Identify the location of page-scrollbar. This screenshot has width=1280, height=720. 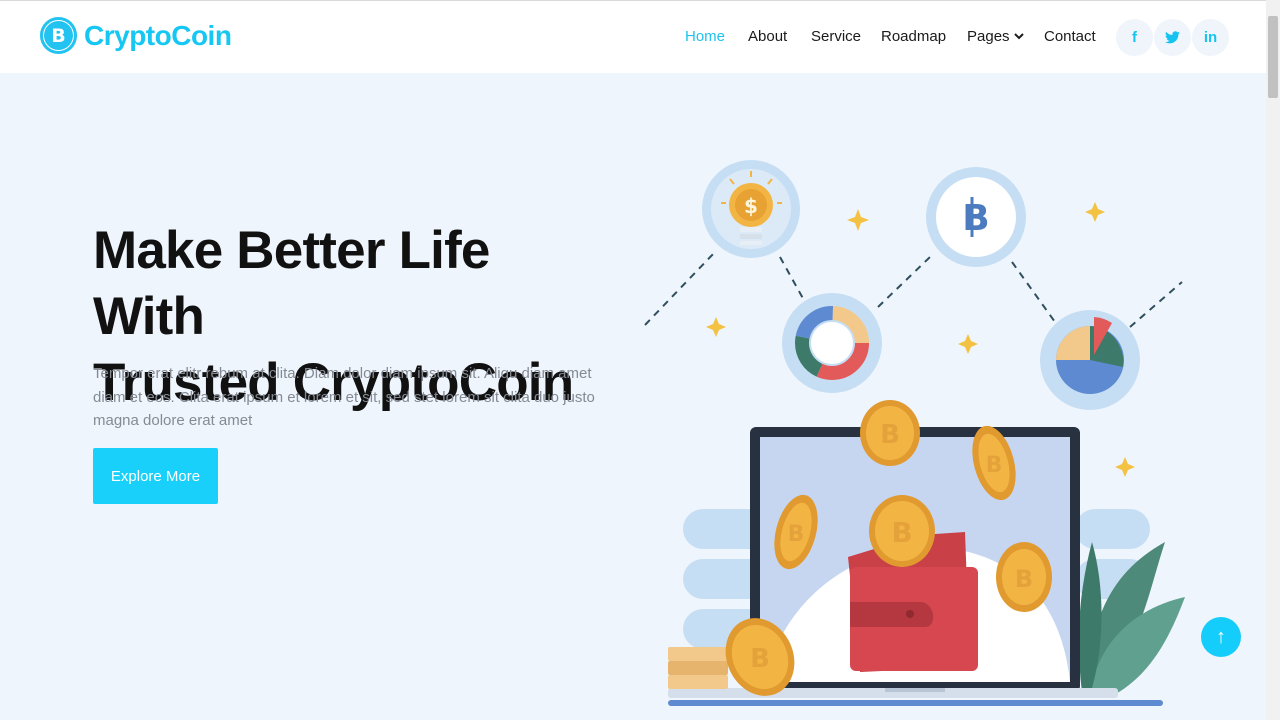
(1273, 360).